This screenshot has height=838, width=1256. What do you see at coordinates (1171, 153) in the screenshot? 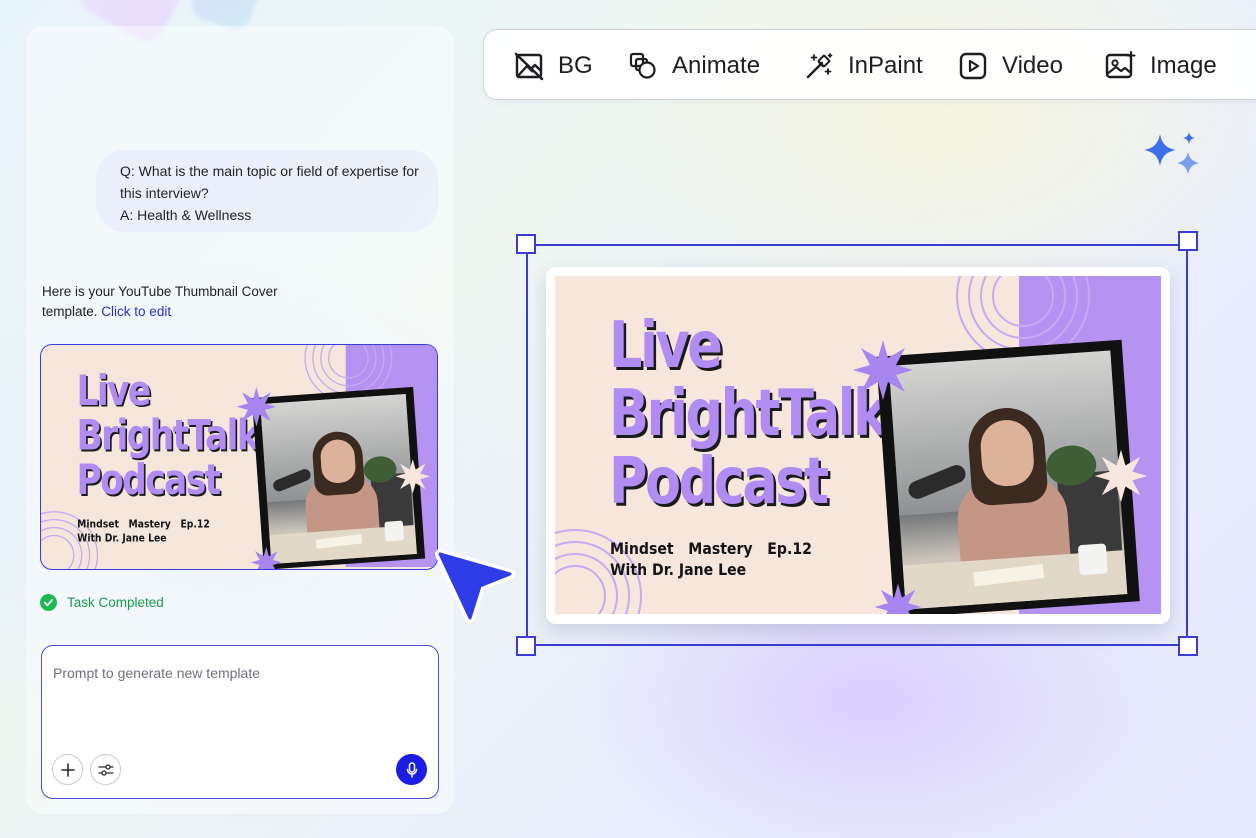
I see `sparkles-icon` at bounding box center [1171, 153].